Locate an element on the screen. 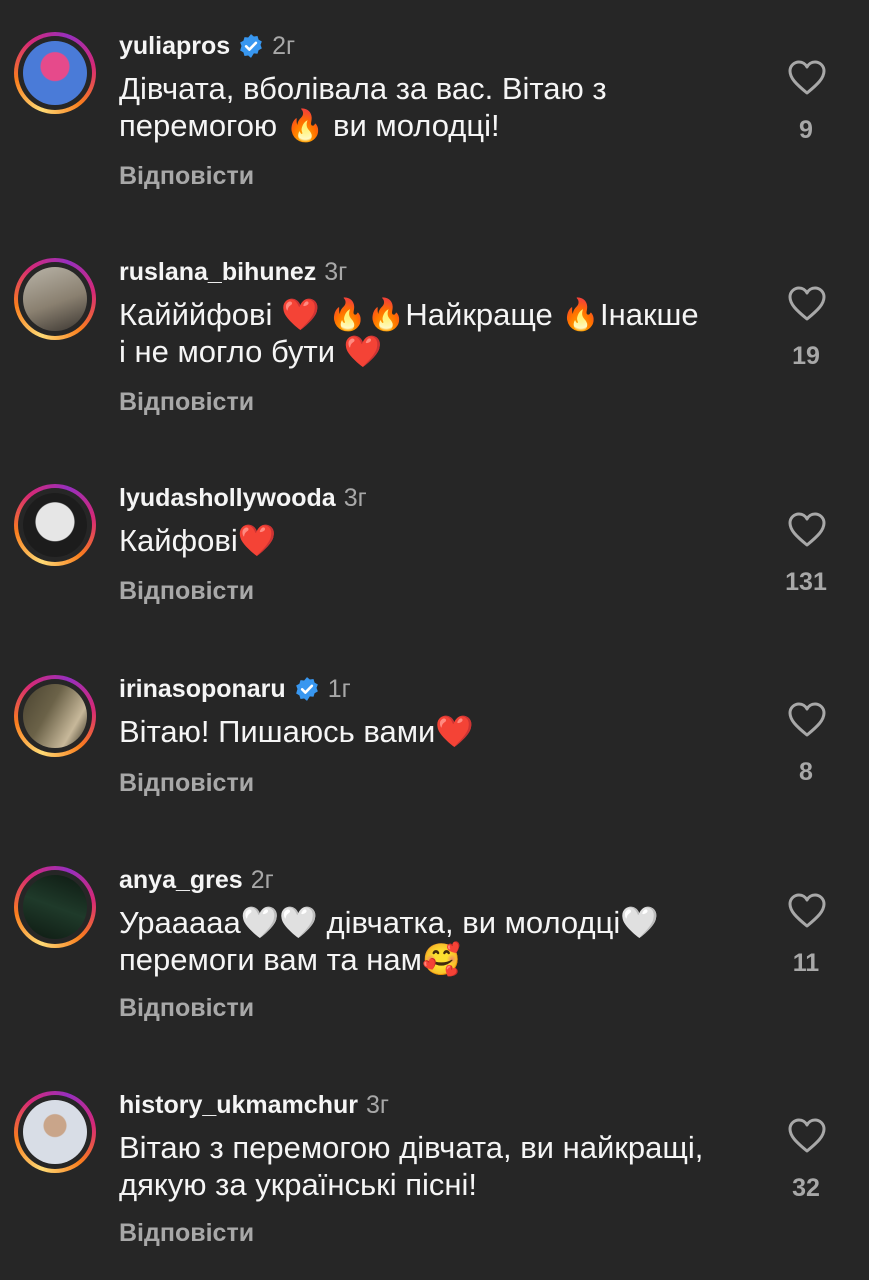 The image size is (869, 1280). comment-time: 1г is located at coordinates (339, 688).